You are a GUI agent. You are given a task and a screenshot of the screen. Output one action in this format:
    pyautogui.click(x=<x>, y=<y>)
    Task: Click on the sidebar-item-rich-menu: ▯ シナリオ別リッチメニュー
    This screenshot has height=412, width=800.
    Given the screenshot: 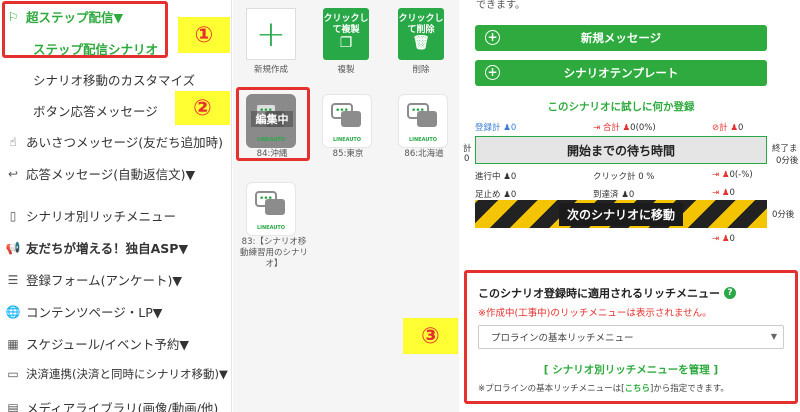 What is the action you would take?
    pyautogui.click(x=91, y=215)
    